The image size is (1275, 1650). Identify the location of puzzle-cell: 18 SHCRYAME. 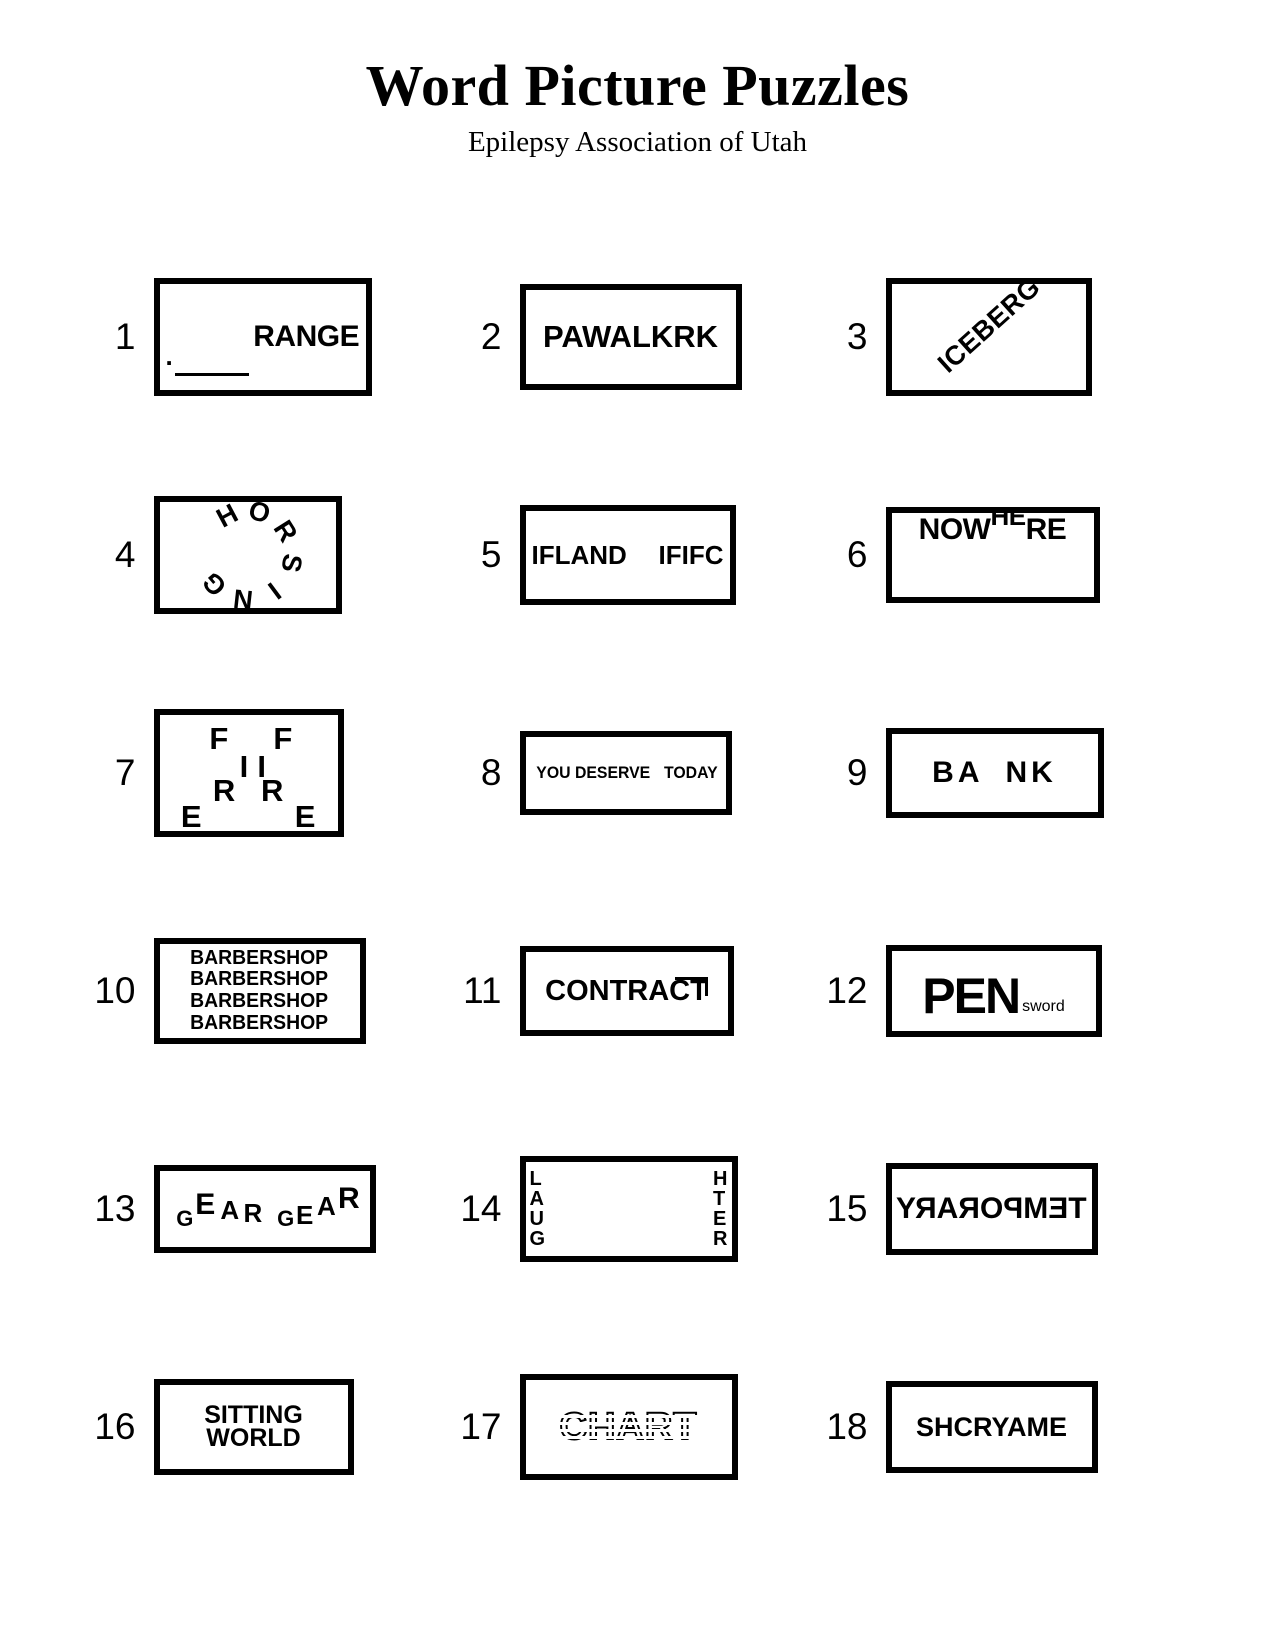
(1003, 1427).